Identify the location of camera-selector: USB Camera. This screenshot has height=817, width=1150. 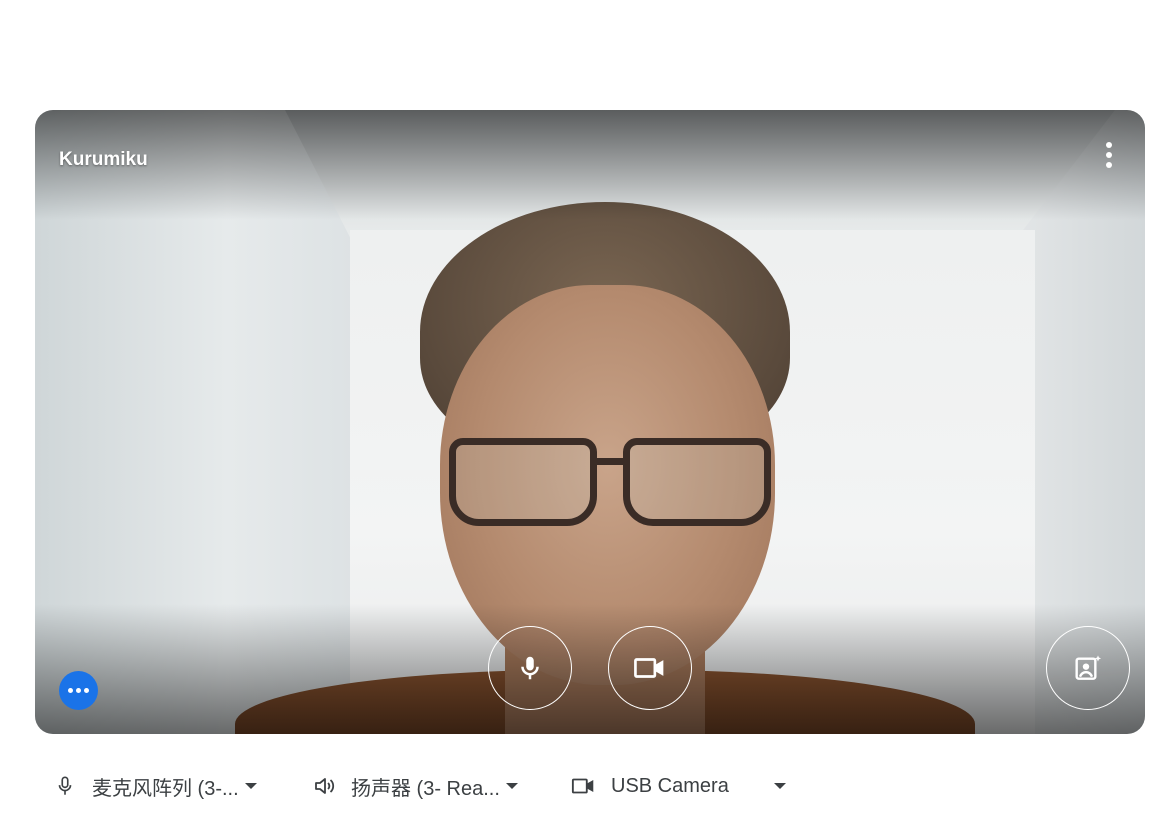
(678, 786).